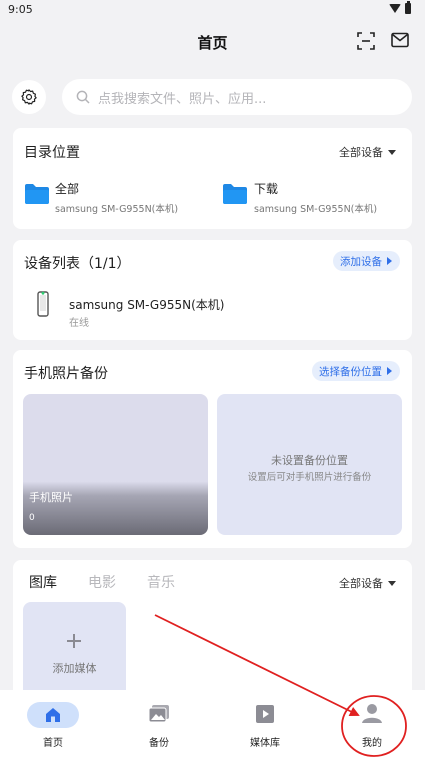 This screenshot has height=757, width=425. I want to click on bottom-nav: 首页 备份 媒体库 我的, so click(212, 723).